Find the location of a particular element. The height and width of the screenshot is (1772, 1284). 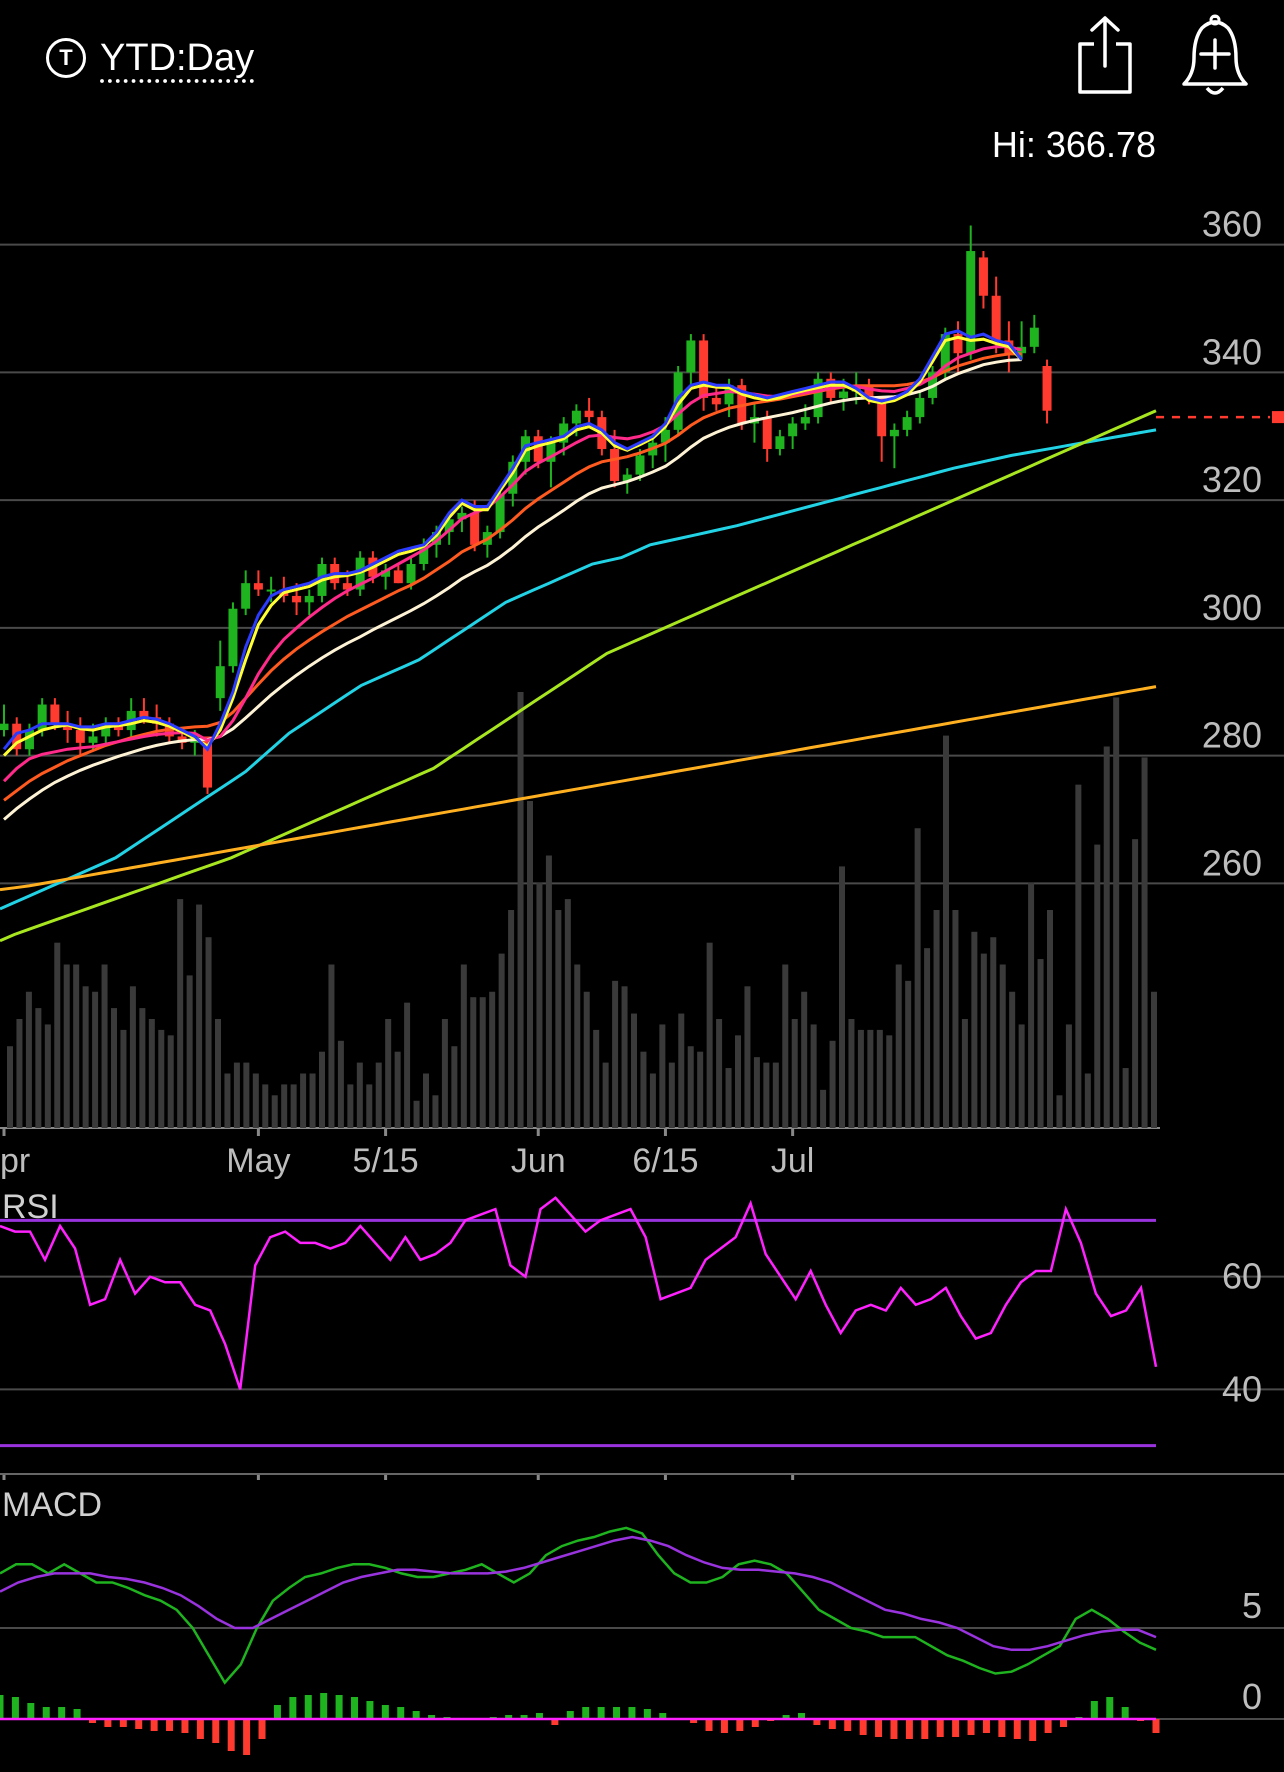

last-price-line is located at coordinates (1220, 417).